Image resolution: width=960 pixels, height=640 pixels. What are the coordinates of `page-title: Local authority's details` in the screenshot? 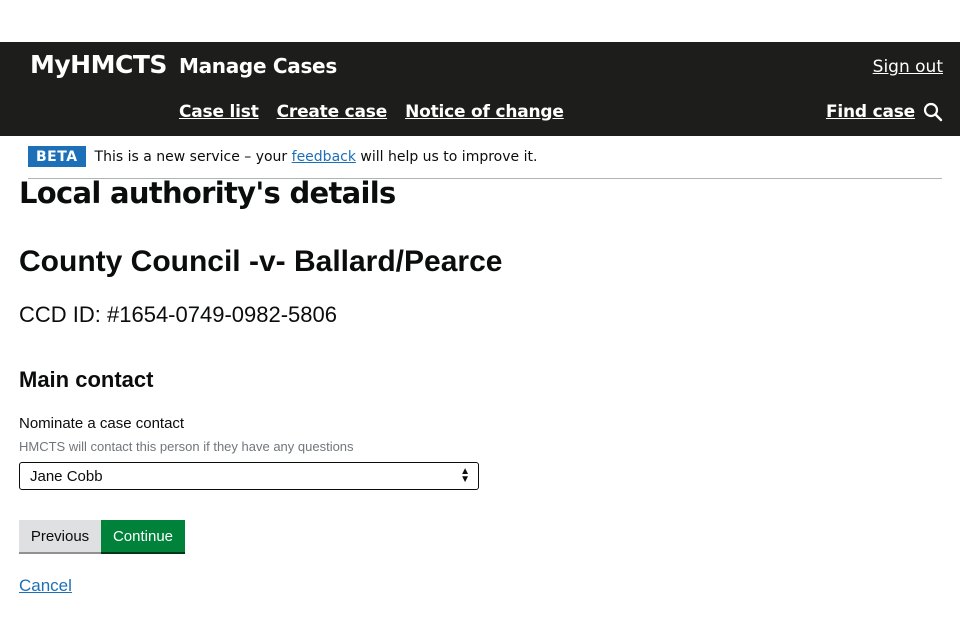 It's located at (207, 193).